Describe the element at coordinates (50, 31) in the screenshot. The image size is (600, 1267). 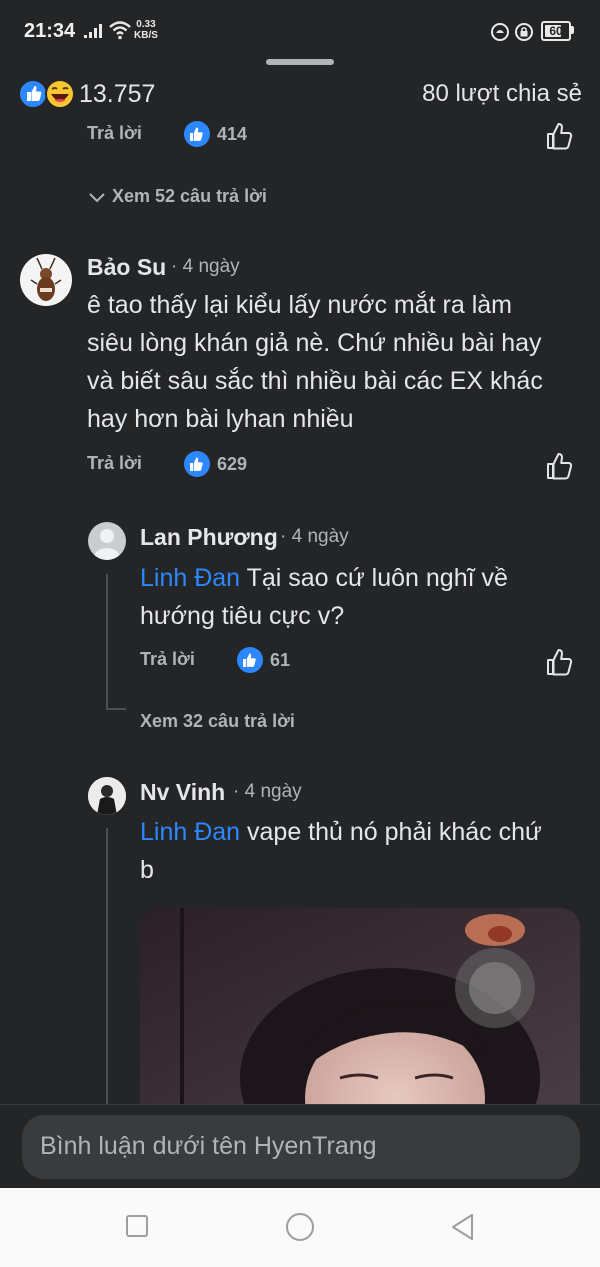
I see `status-time: 21:34` at that location.